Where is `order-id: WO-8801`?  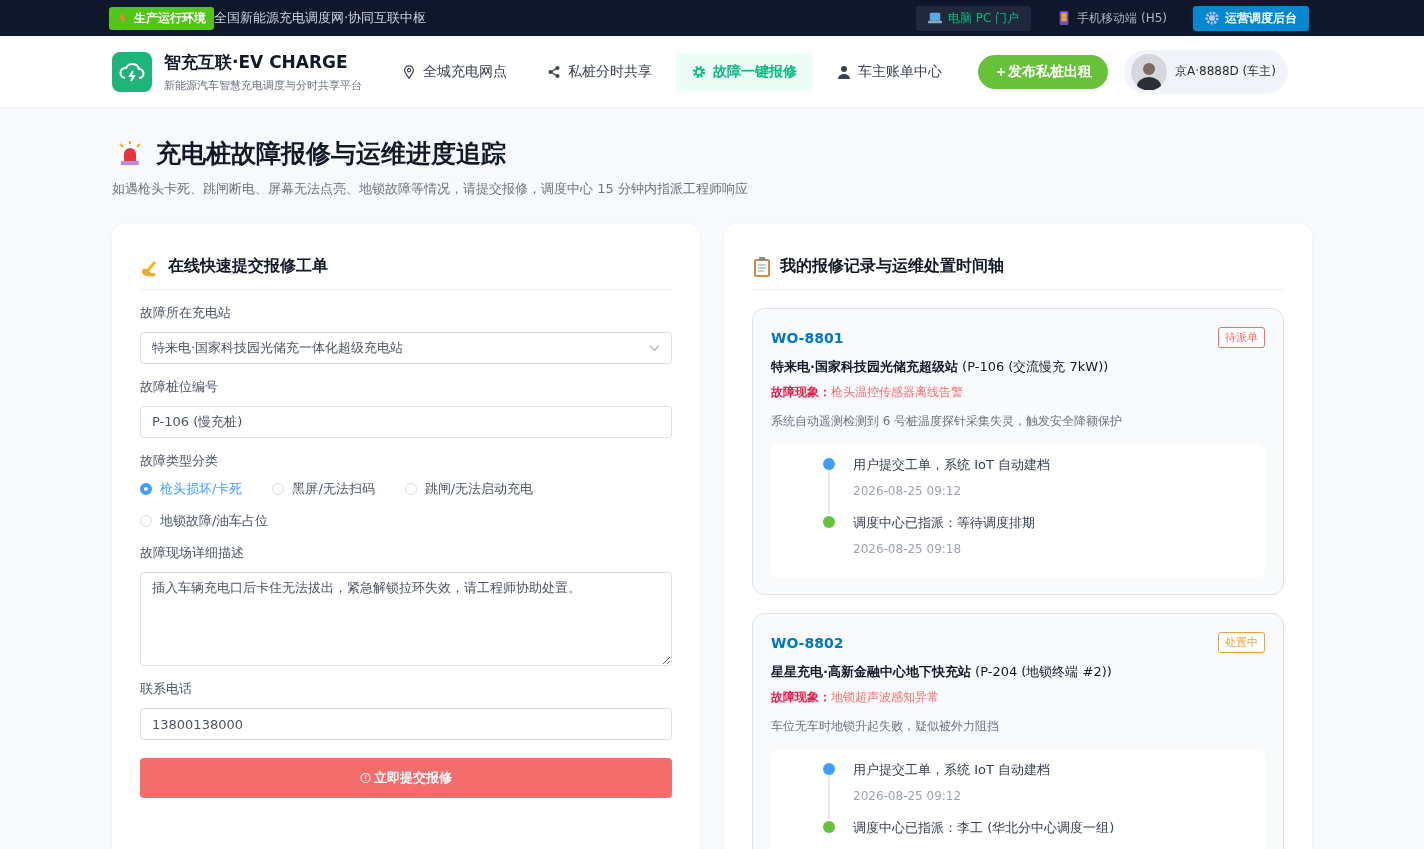
order-id: WO-8801 is located at coordinates (807, 337).